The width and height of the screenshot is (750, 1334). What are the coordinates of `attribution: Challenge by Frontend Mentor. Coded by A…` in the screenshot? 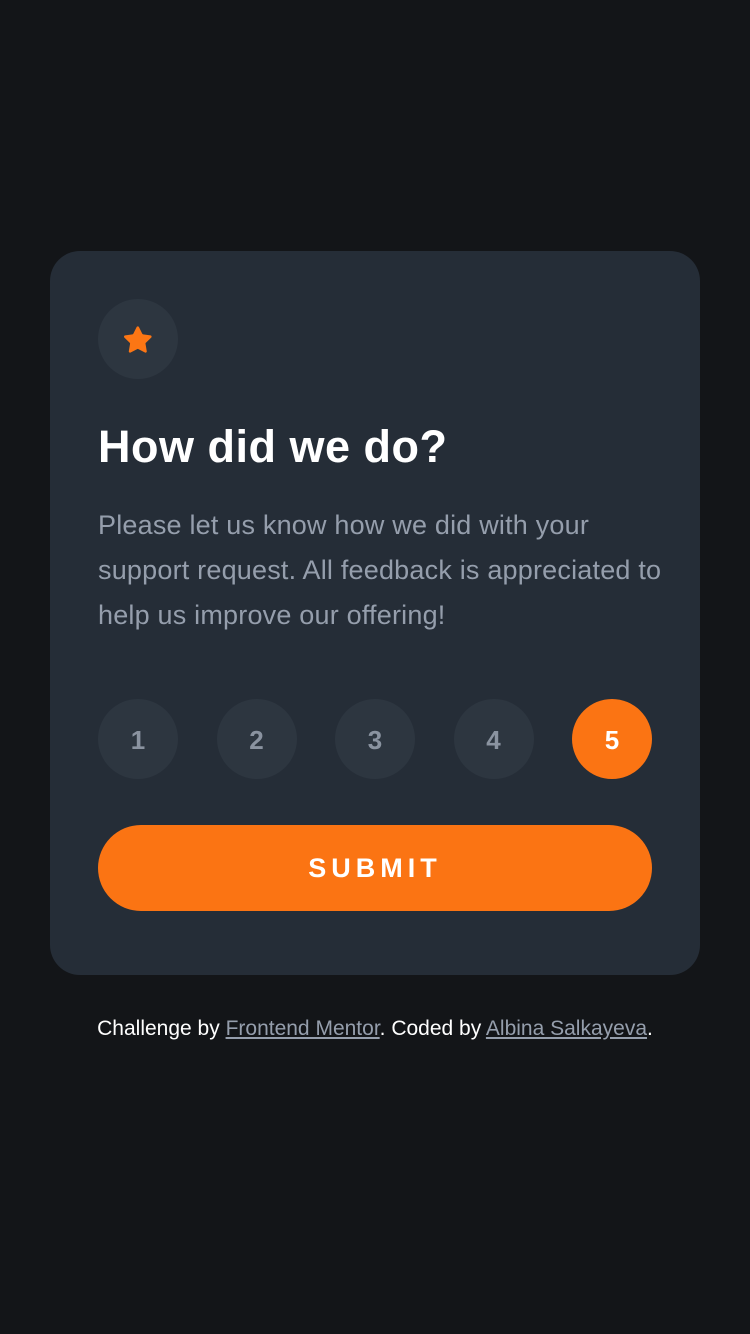 It's located at (375, 1029).